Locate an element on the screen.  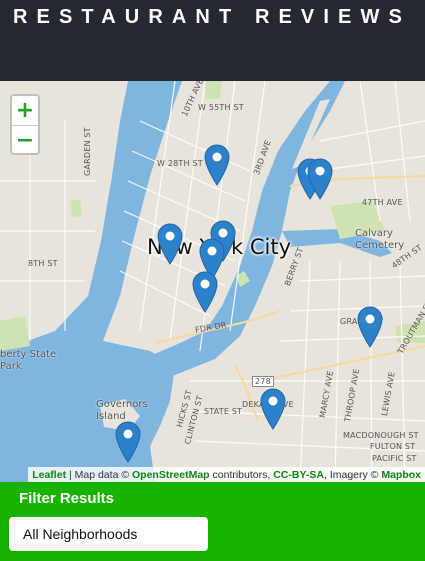
zoom-in-button: + is located at coordinates (25, 111).